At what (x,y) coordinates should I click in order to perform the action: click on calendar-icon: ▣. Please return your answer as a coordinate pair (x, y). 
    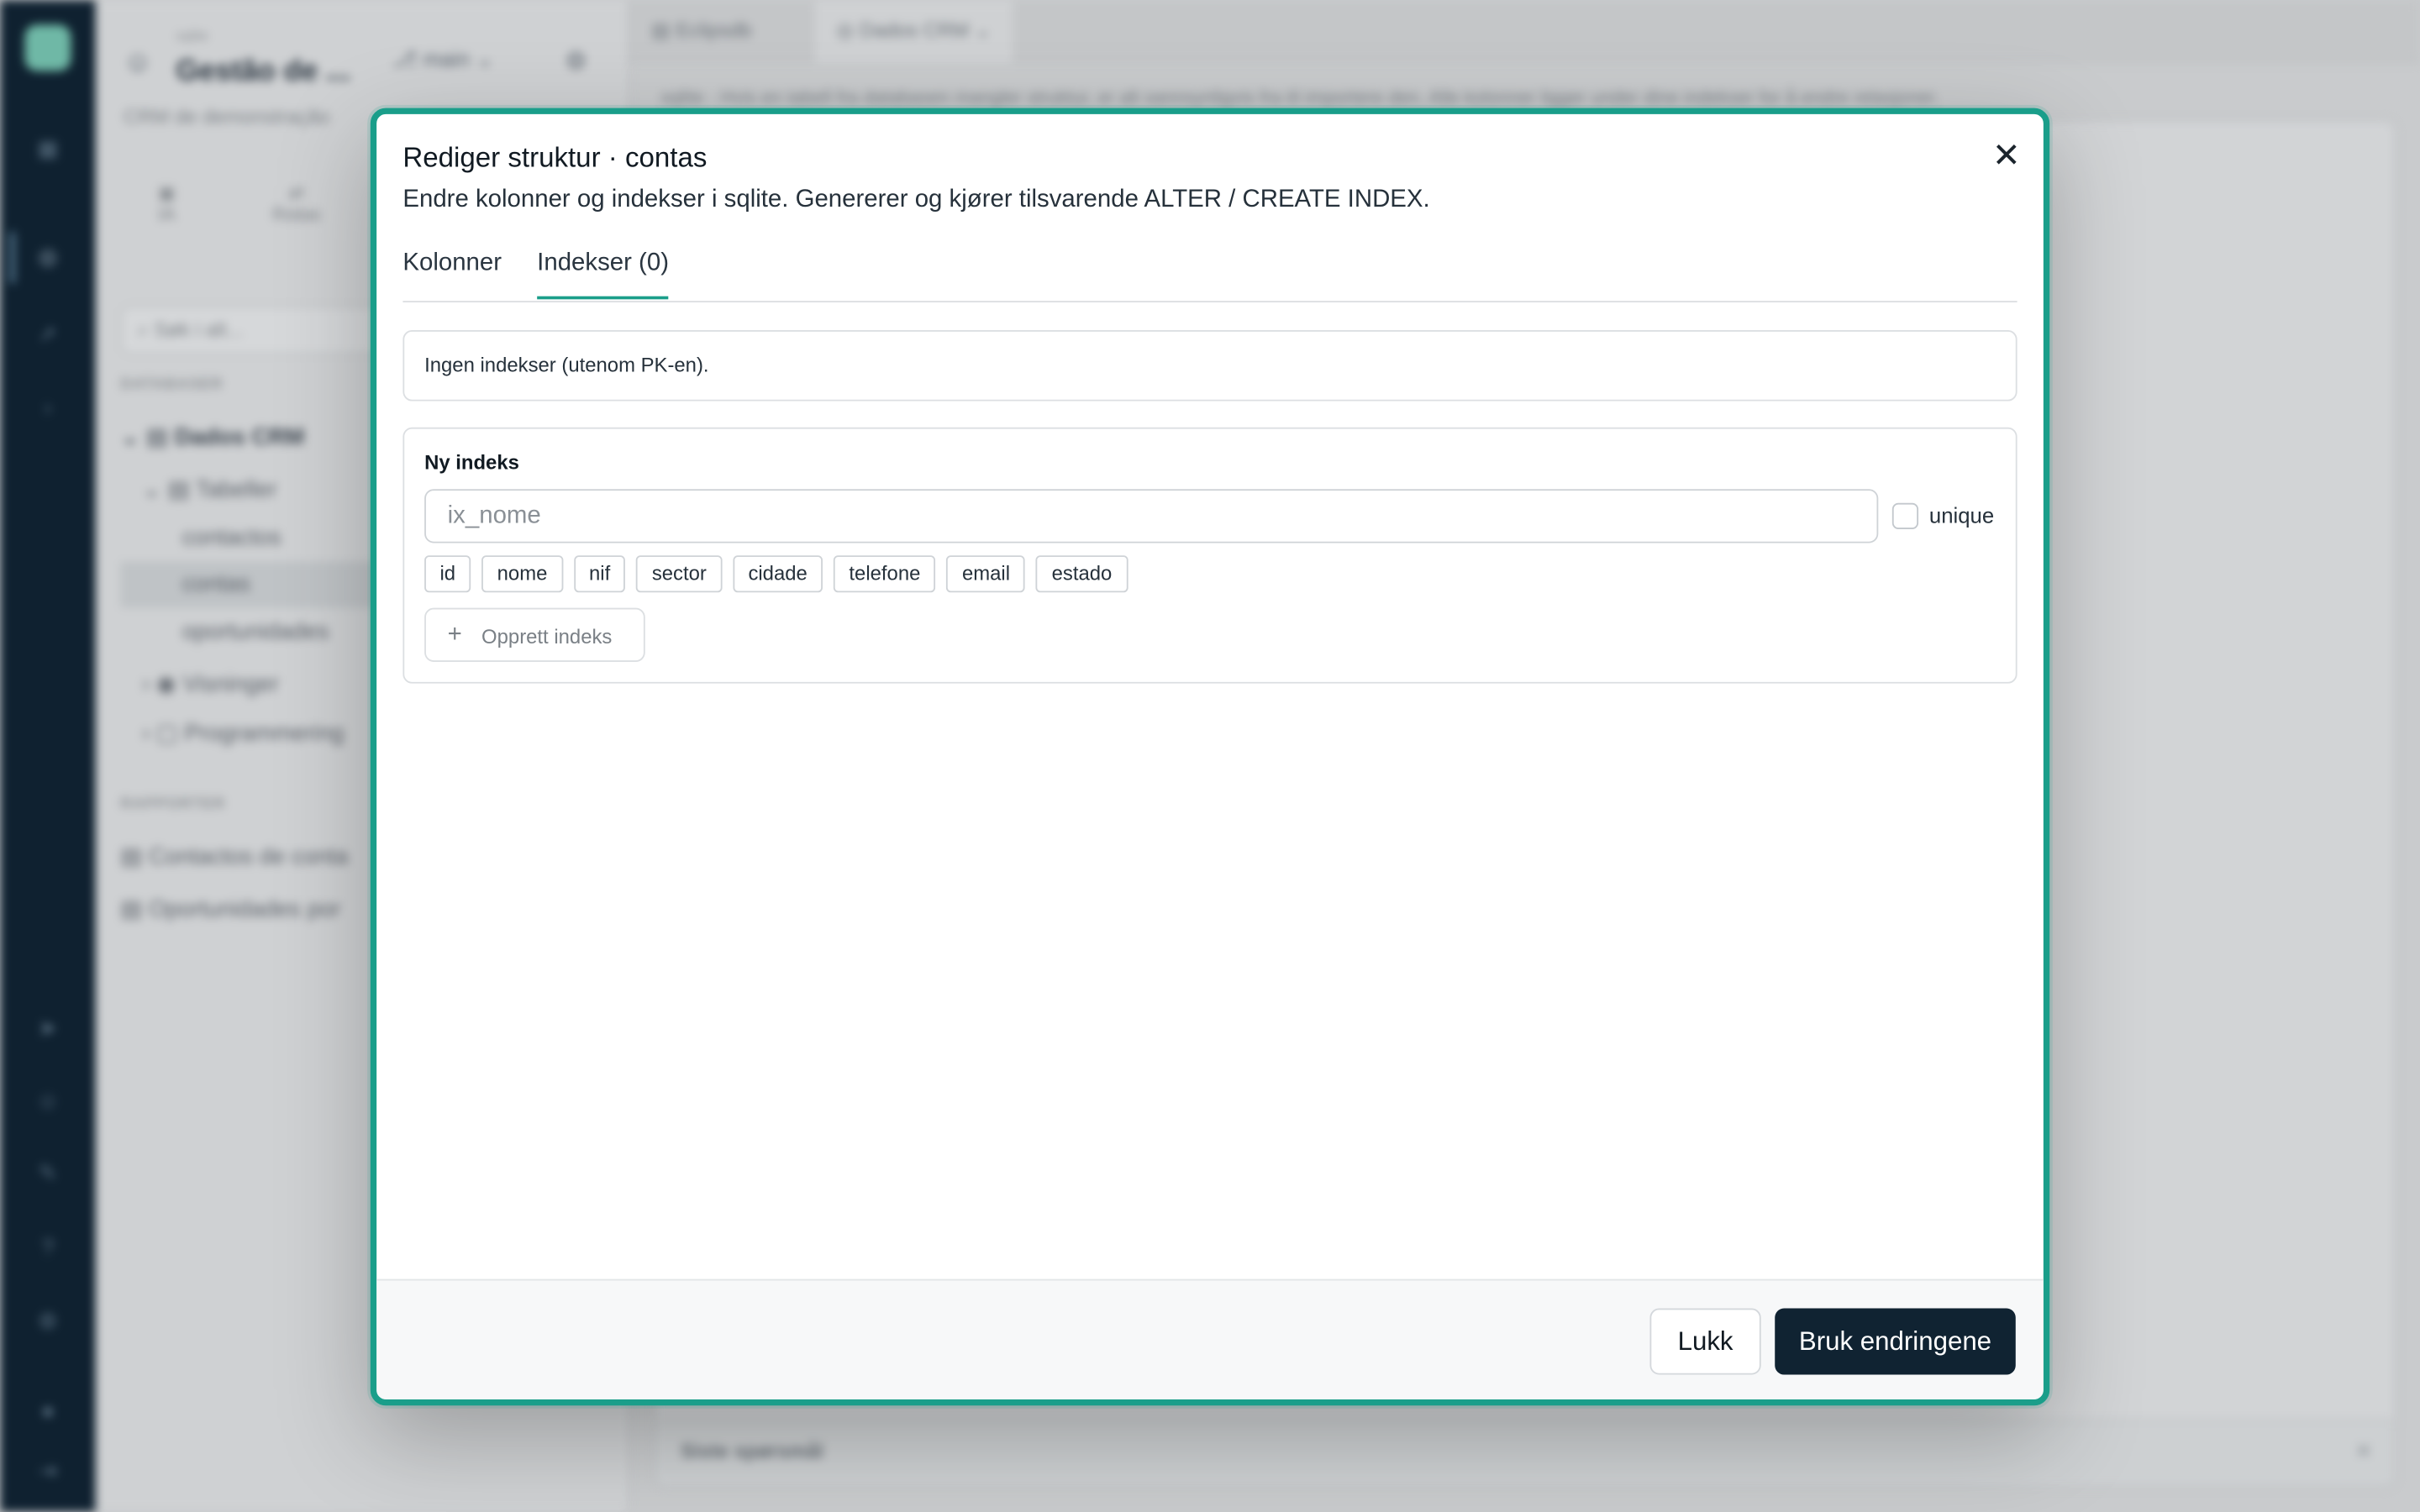
    Looking at the image, I should click on (166, 192).